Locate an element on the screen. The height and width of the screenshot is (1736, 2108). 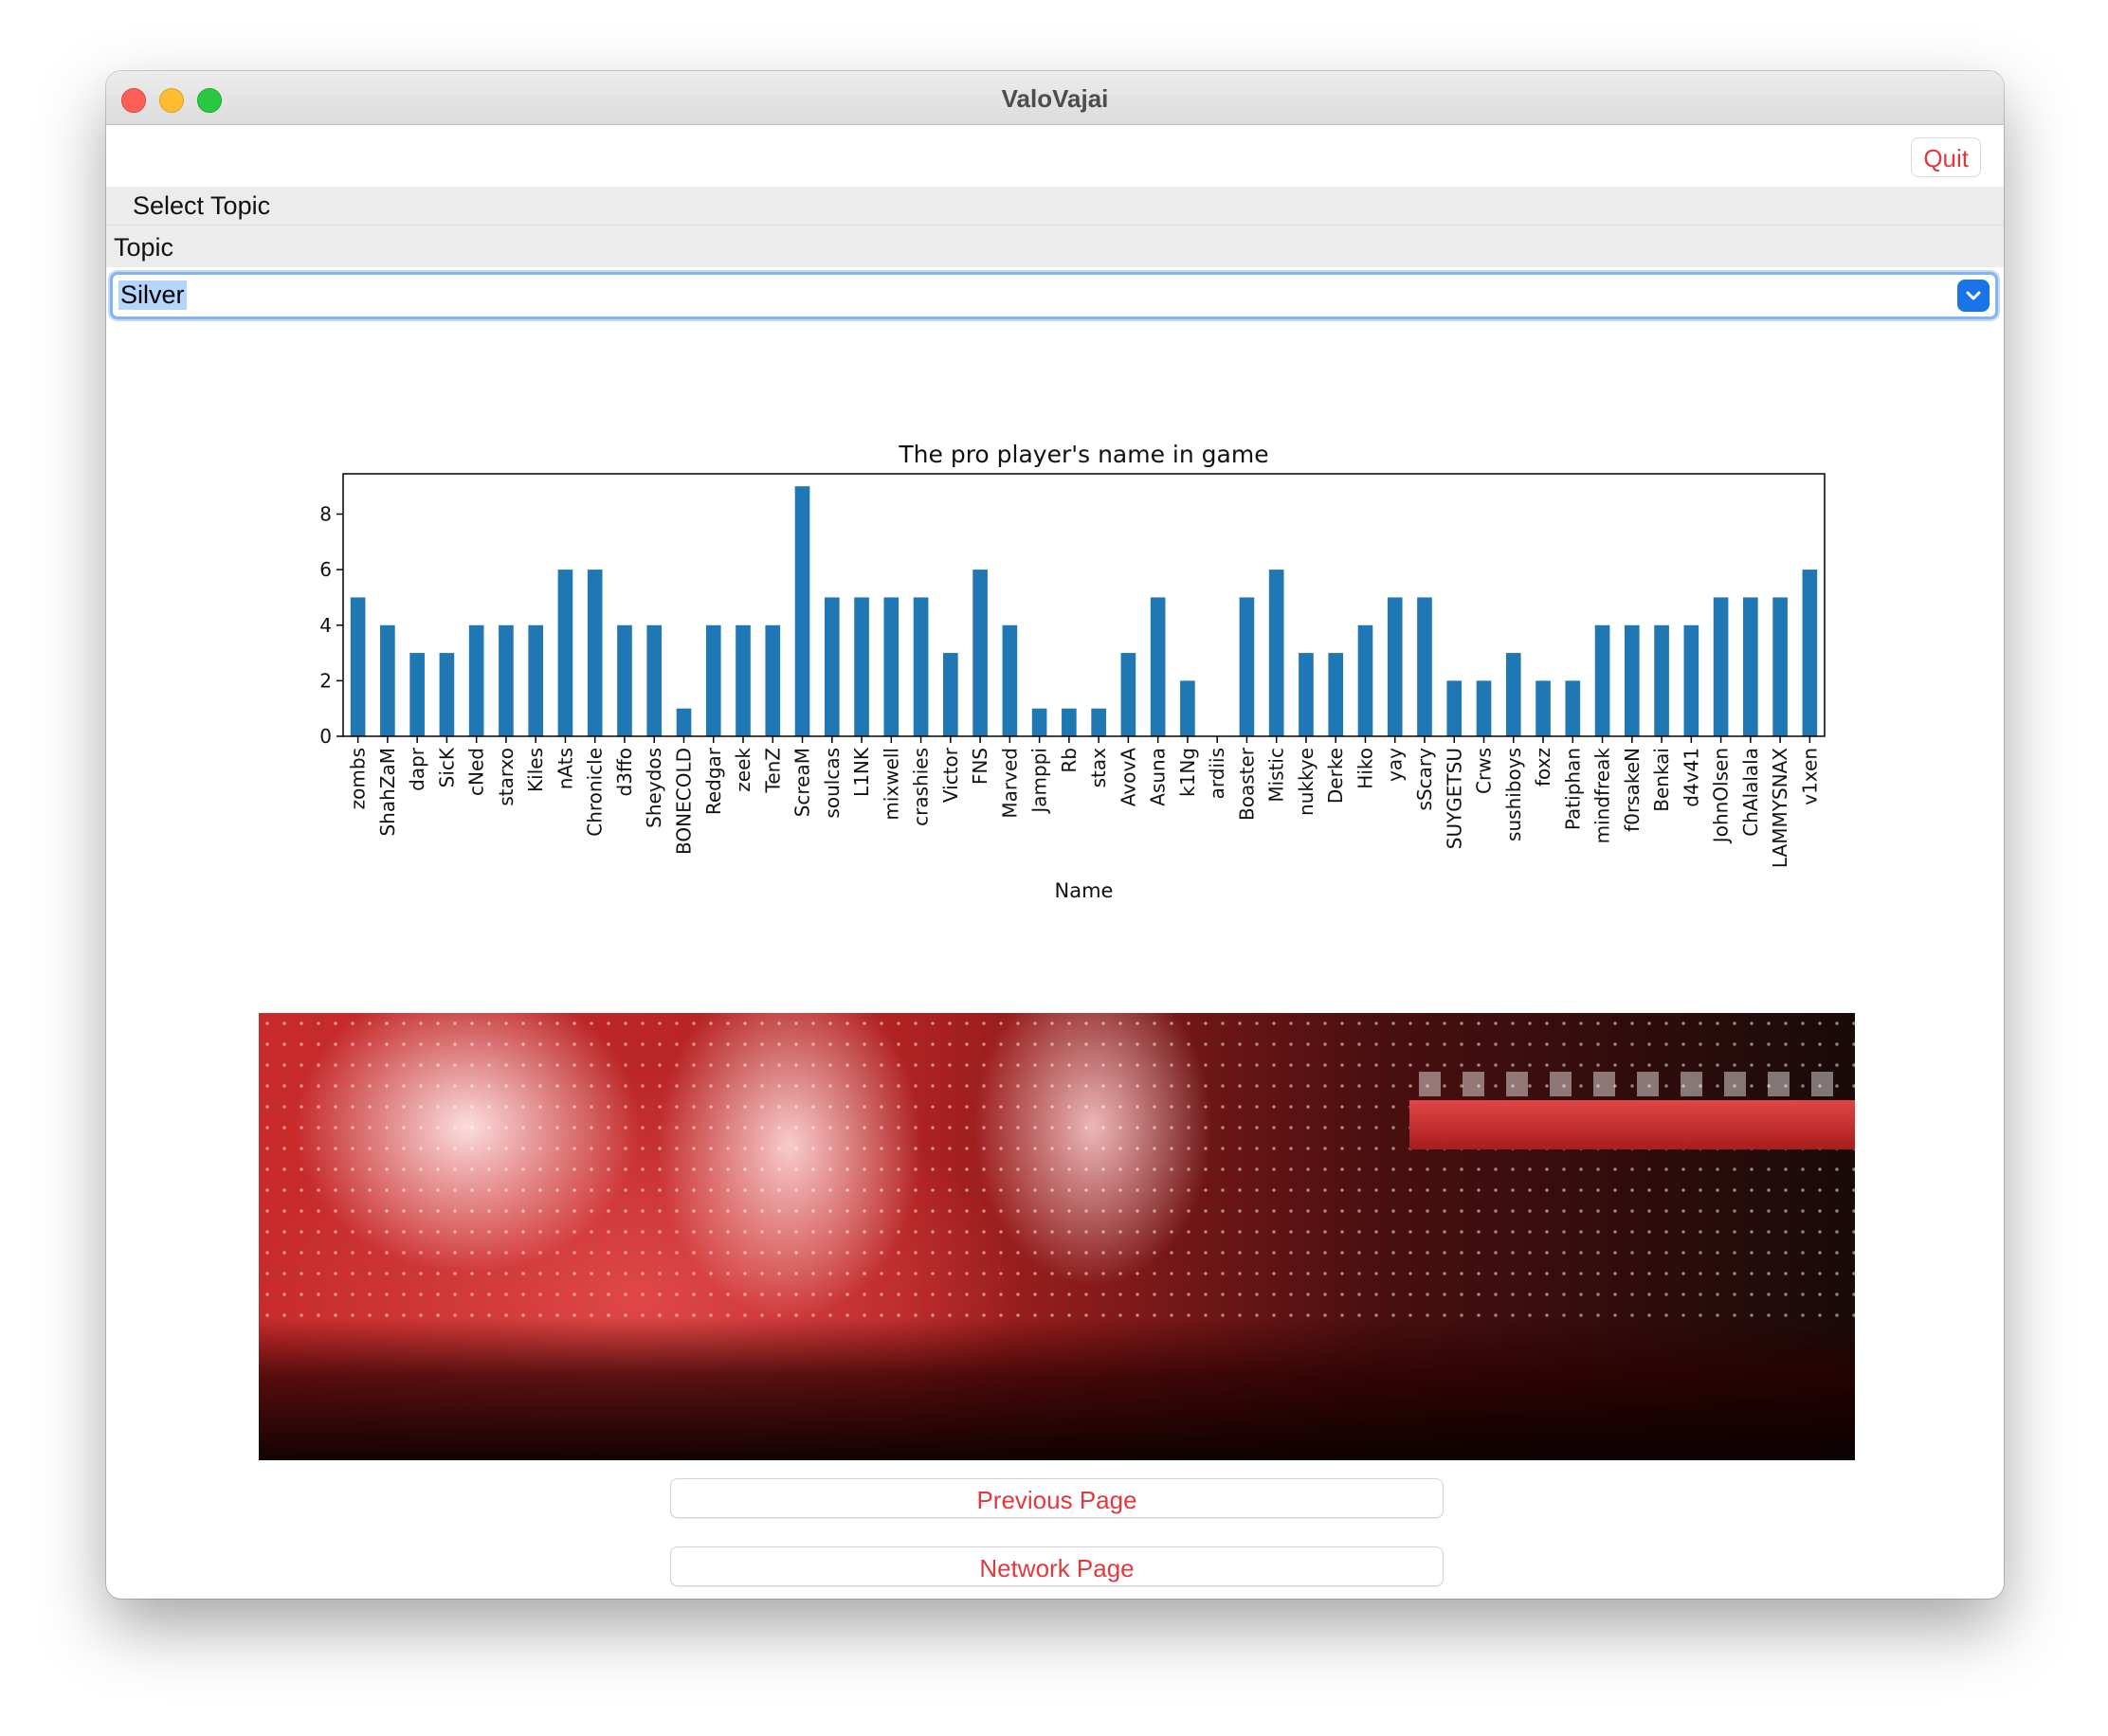
window-title: ValoVajai is located at coordinates (1055, 98).